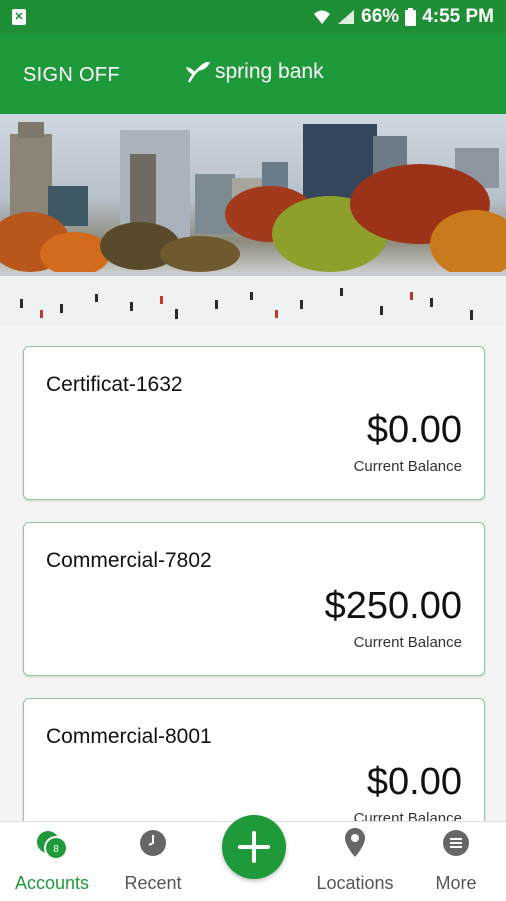 The image size is (506, 901). I want to click on status-bar: ✕ 66% 4:55 PM, so click(253, 17).